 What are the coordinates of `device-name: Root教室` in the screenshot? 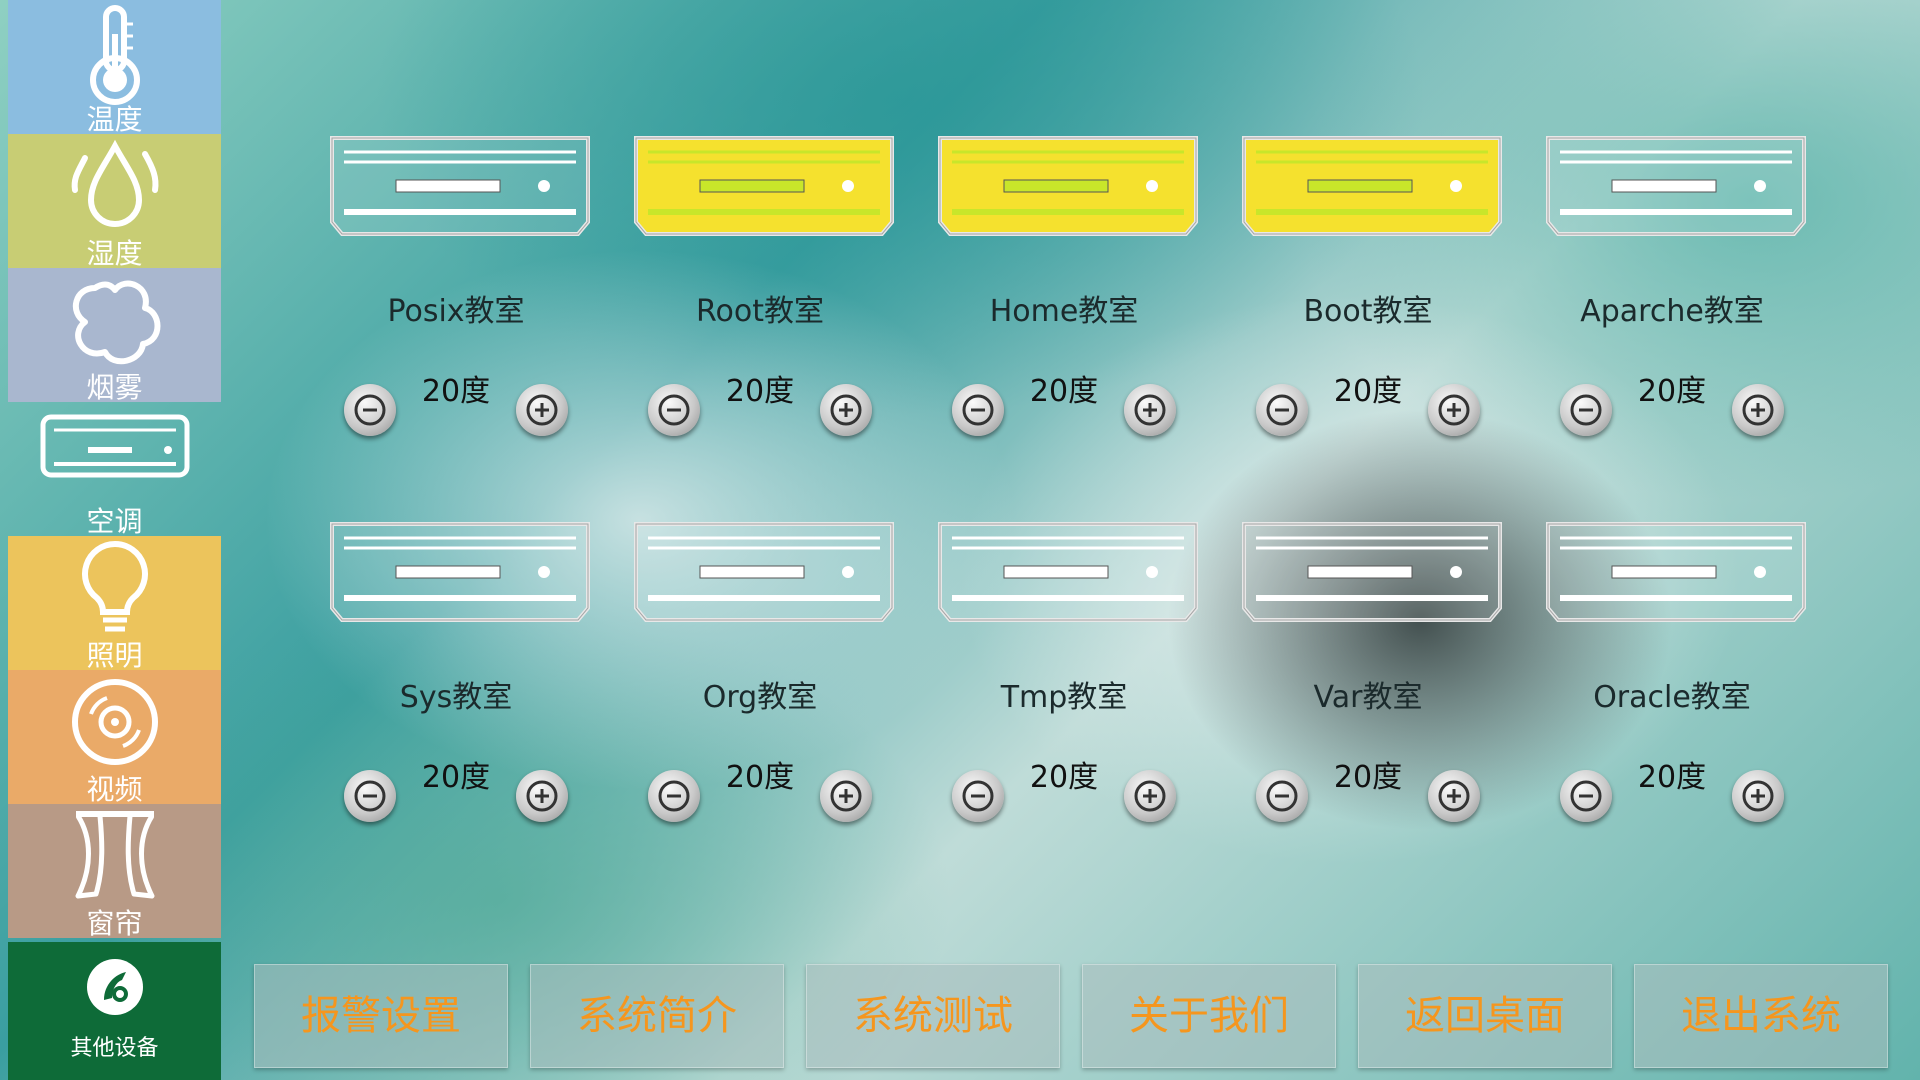 It's located at (760, 311).